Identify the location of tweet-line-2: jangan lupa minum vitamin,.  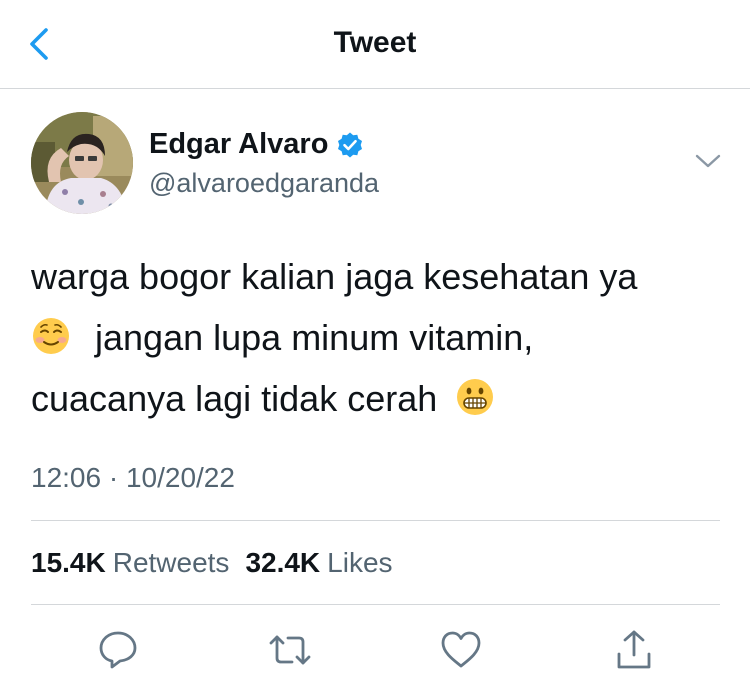
(376, 337).